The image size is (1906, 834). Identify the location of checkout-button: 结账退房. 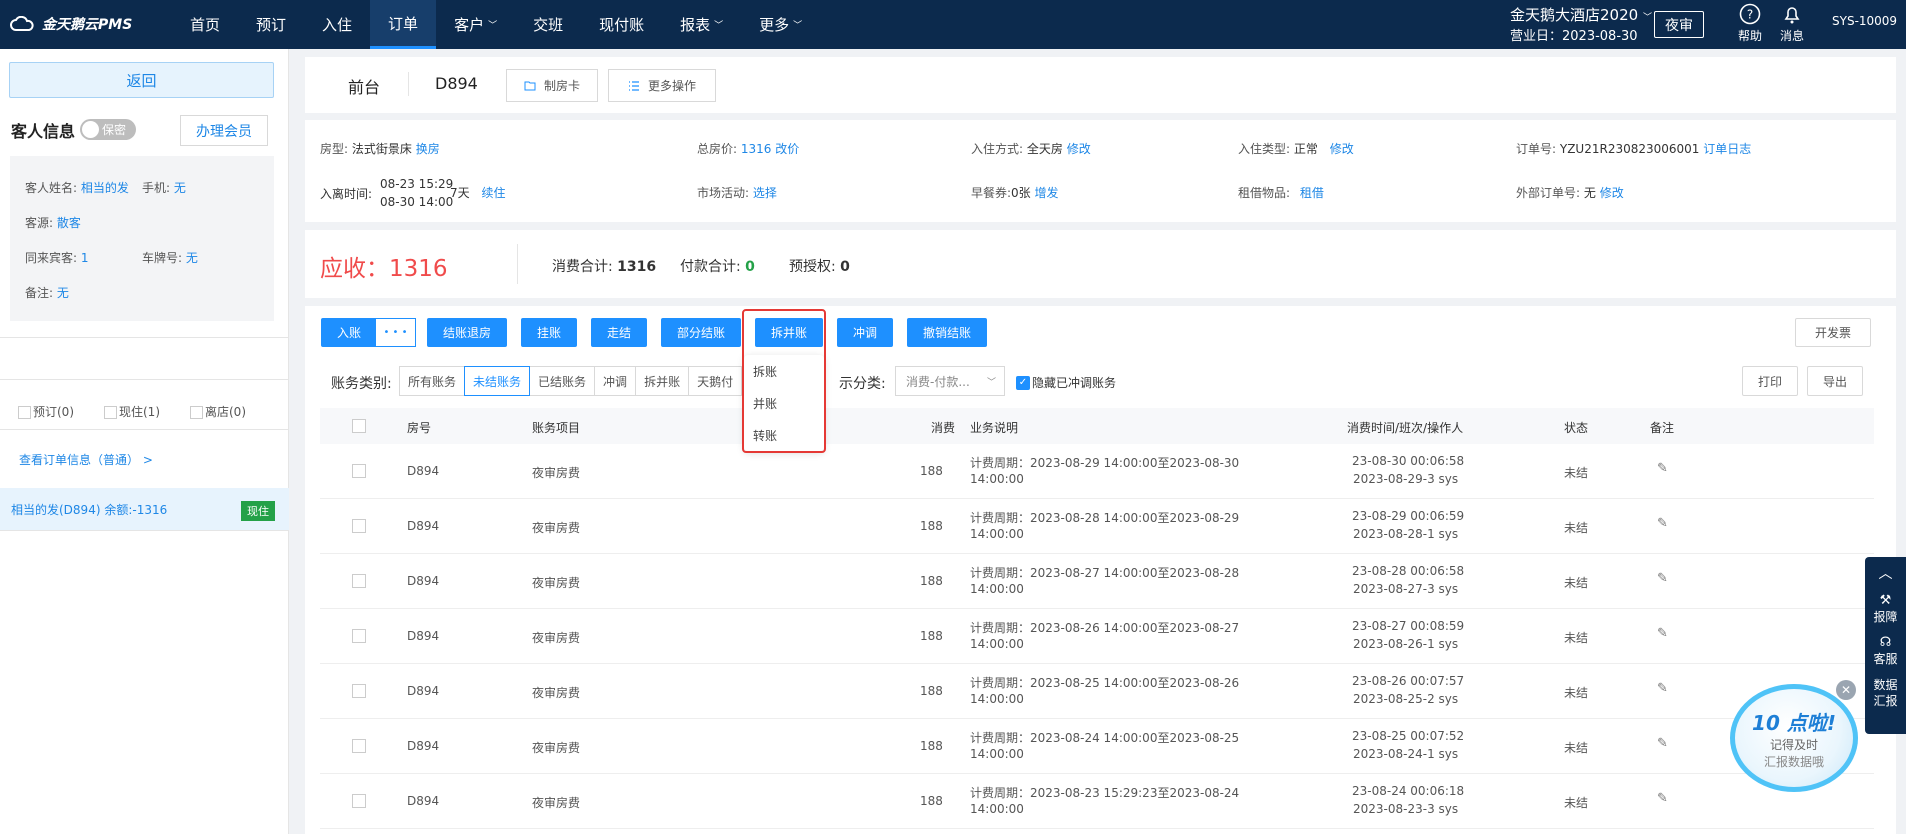
(467, 332).